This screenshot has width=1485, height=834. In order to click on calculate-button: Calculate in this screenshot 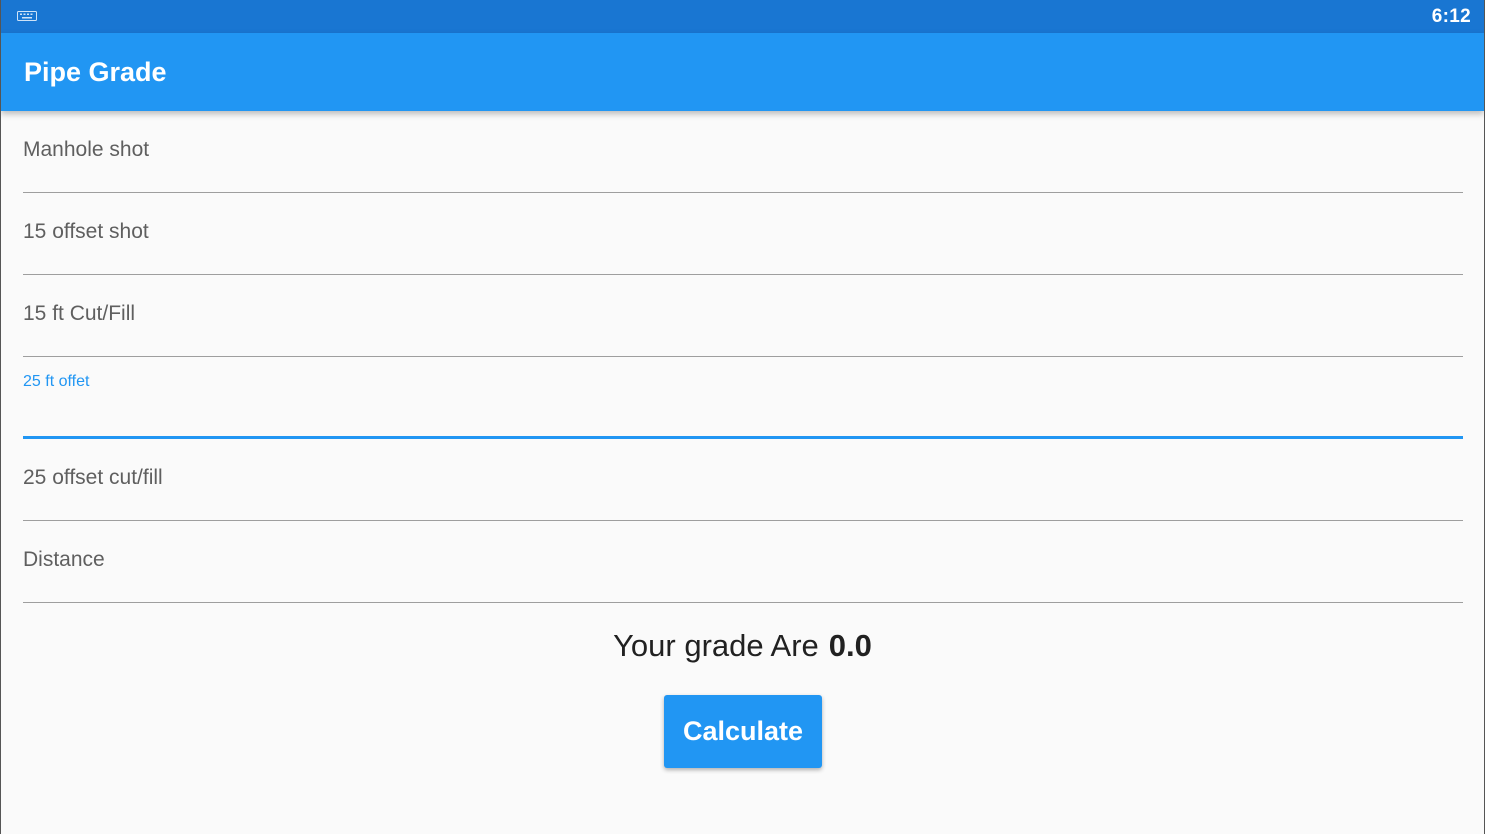, I will do `click(743, 731)`.